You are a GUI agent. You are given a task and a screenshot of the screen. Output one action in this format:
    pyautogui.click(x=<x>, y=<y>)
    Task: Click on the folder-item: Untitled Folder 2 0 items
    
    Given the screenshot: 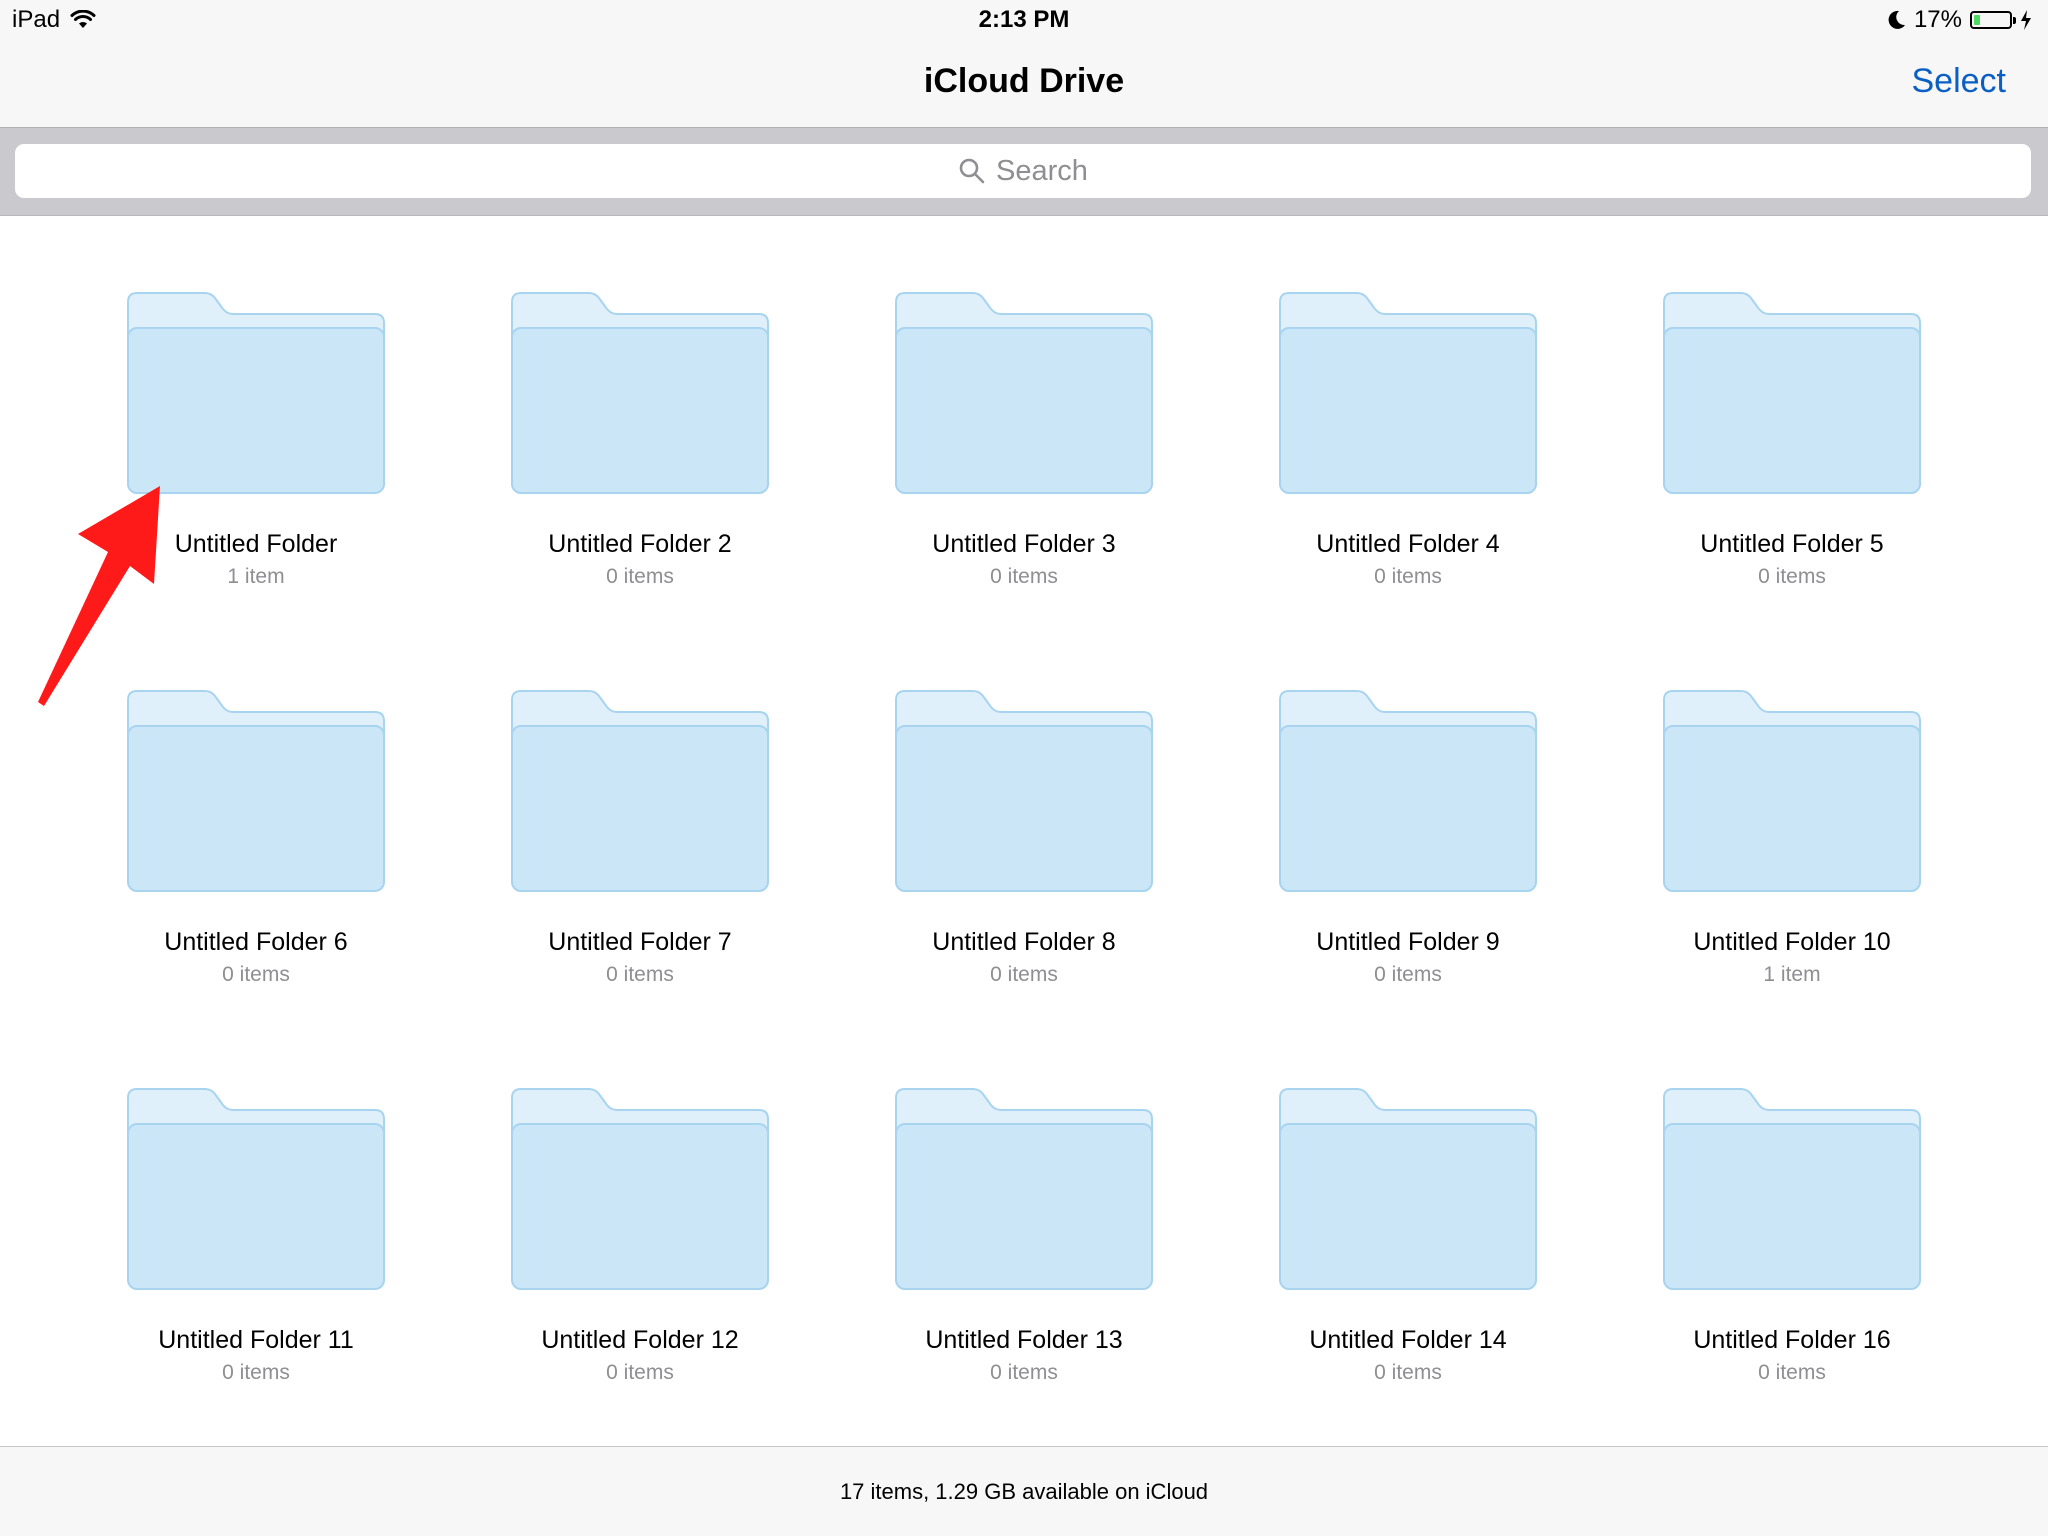 What is the action you would take?
    pyautogui.click(x=640, y=402)
    